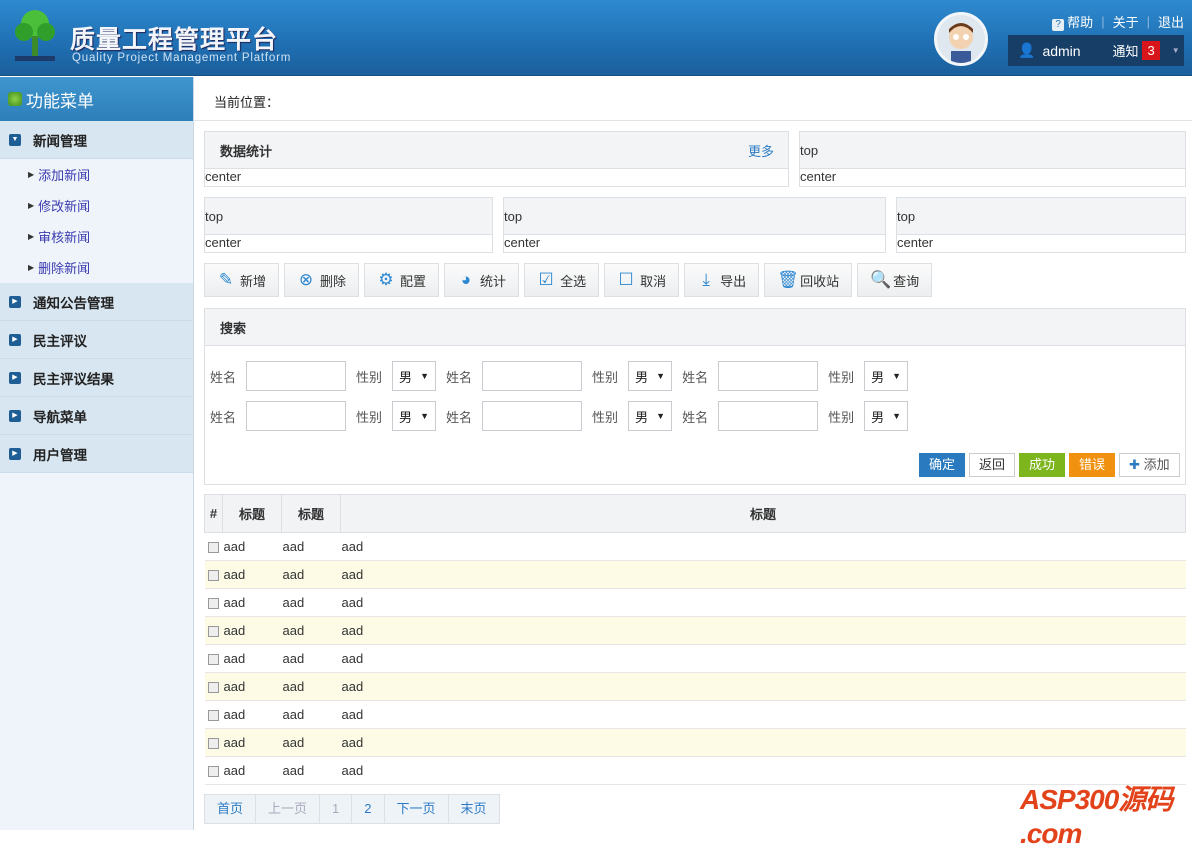 The width and height of the screenshot is (1192, 850). Describe the element at coordinates (15, 301) in the screenshot. I see `collapse-icon: ▶` at that location.